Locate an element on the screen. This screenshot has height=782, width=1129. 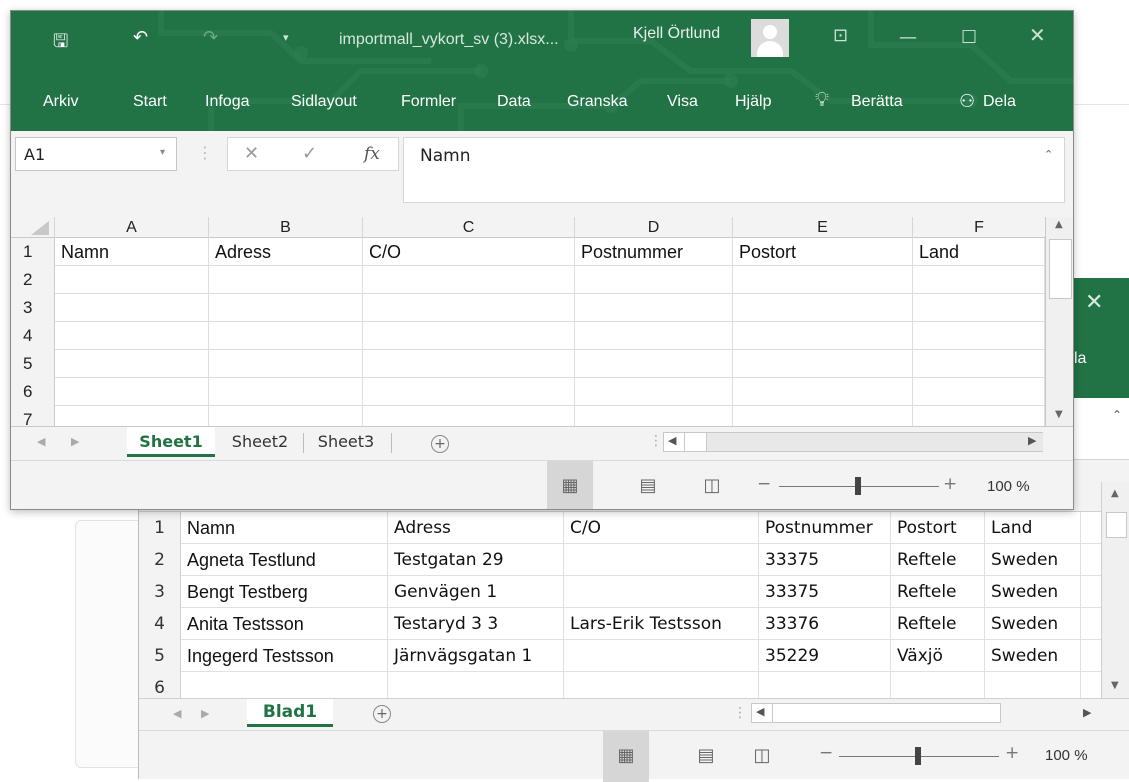
page-layout-view-icon: ▤ is located at coordinates (648, 485).